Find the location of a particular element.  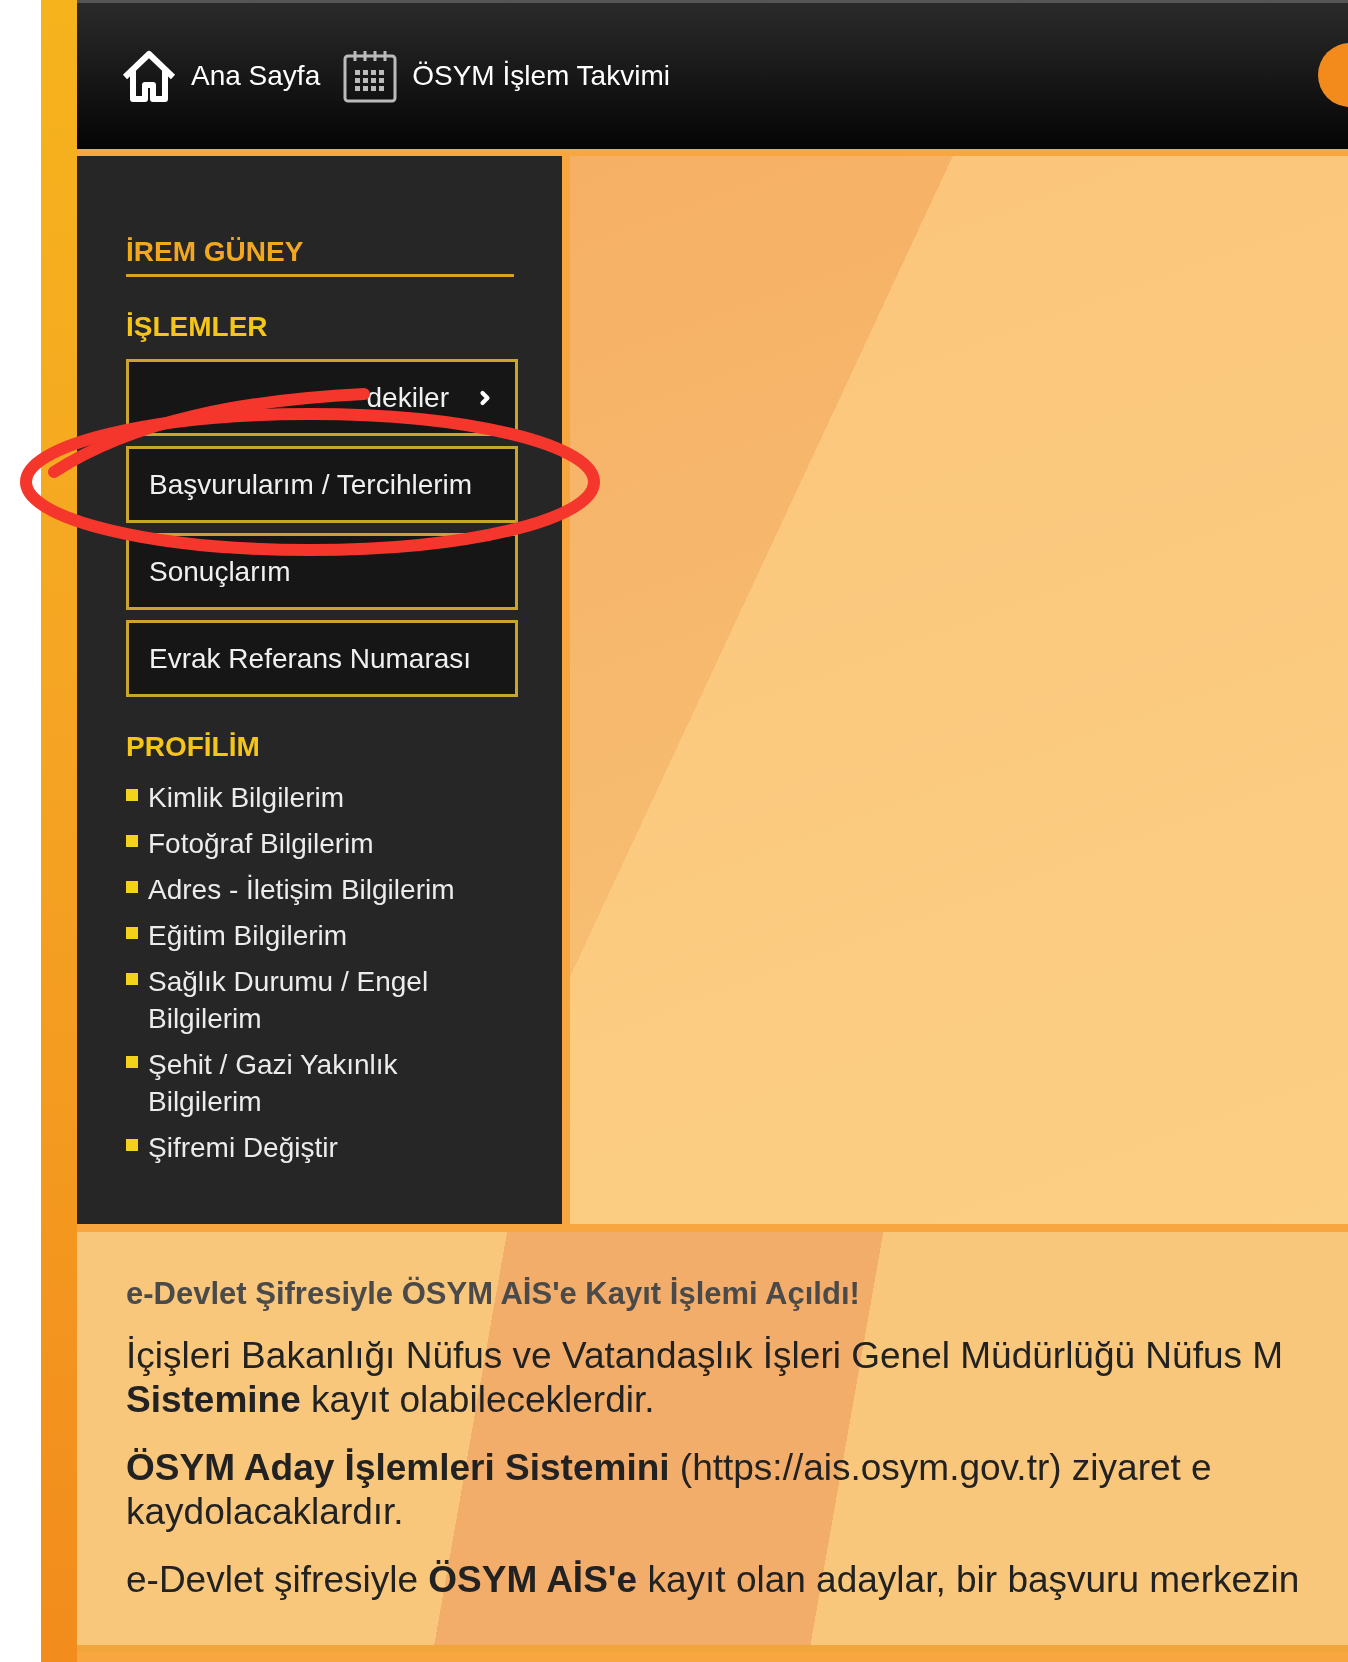

notice-text: kaydolacaklardır. is located at coordinates (265, 1512).